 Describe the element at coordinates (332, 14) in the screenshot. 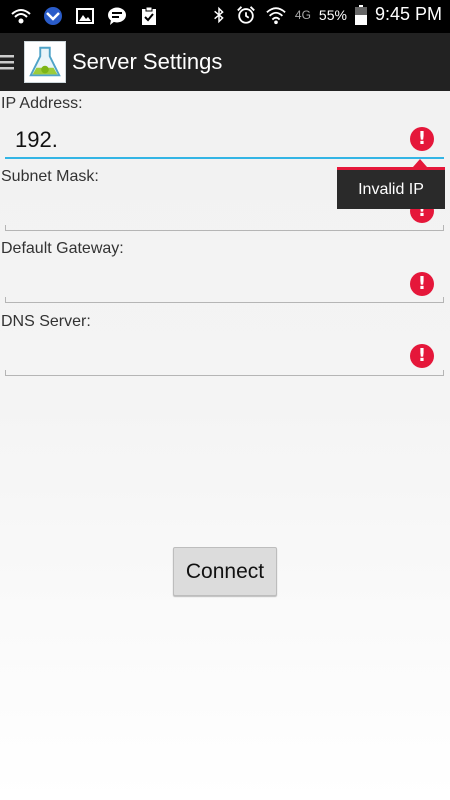

I see `battery-percent: 55%` at that location.